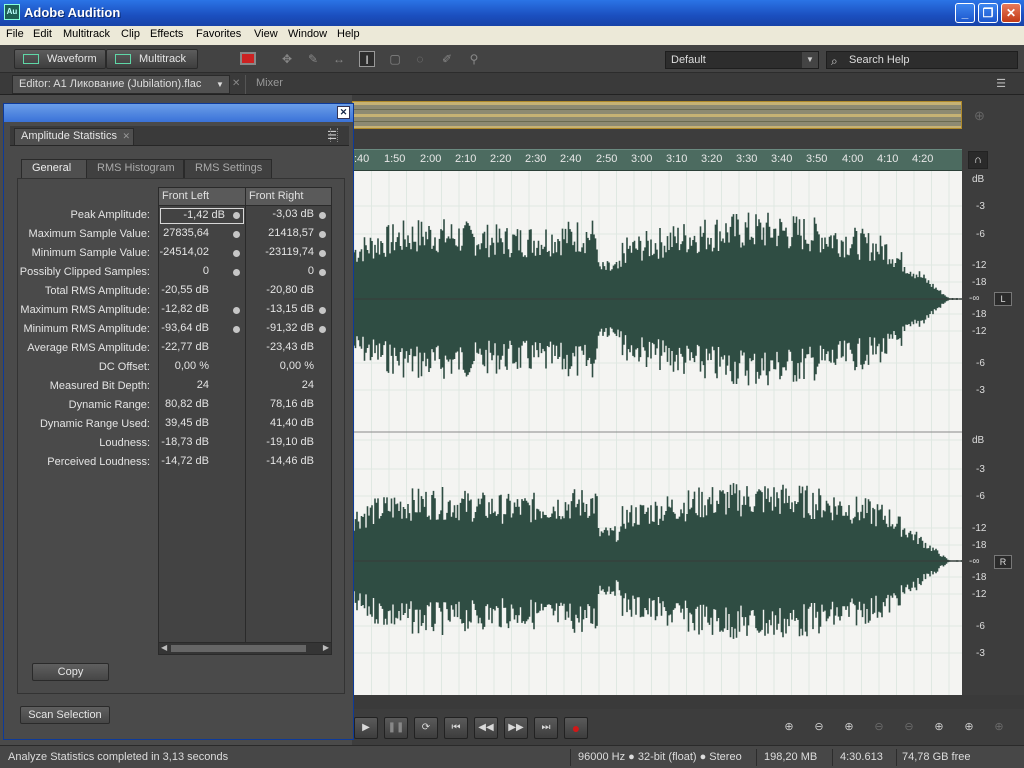 The image size is (1024, 768). Describe the element at coordinates (276, 404) in the screenshot. I see `stat-value-front-right: 78,16 dB` at that location.